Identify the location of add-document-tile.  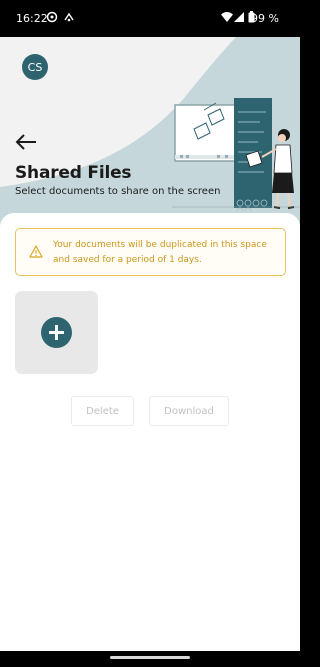
(56, 332).